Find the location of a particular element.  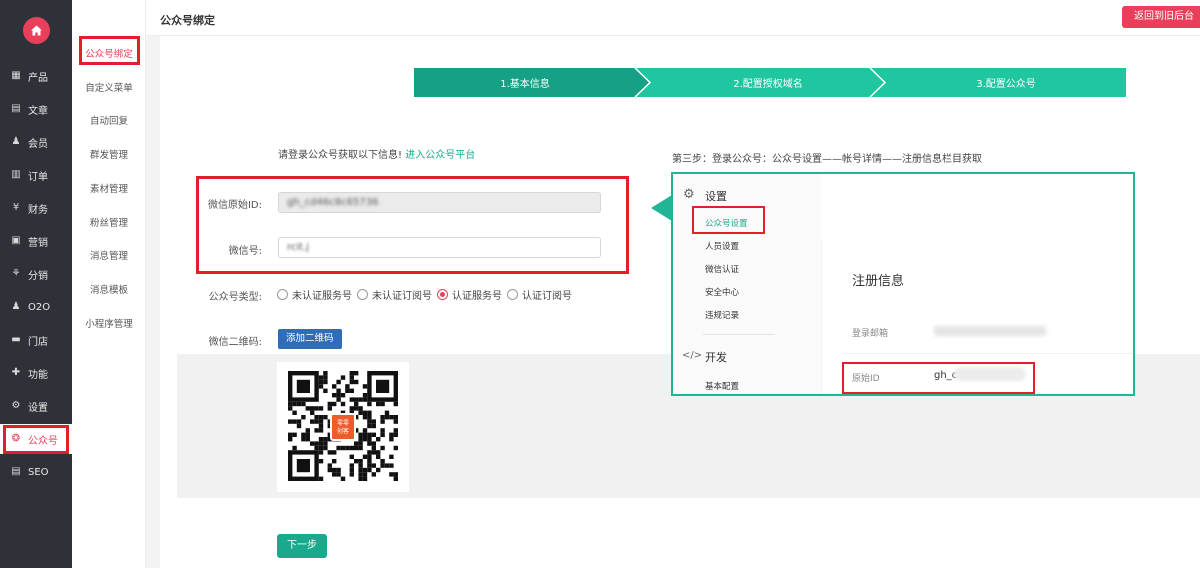

subnav-item-6: 消息管理 is located at coordinates (109, 255).